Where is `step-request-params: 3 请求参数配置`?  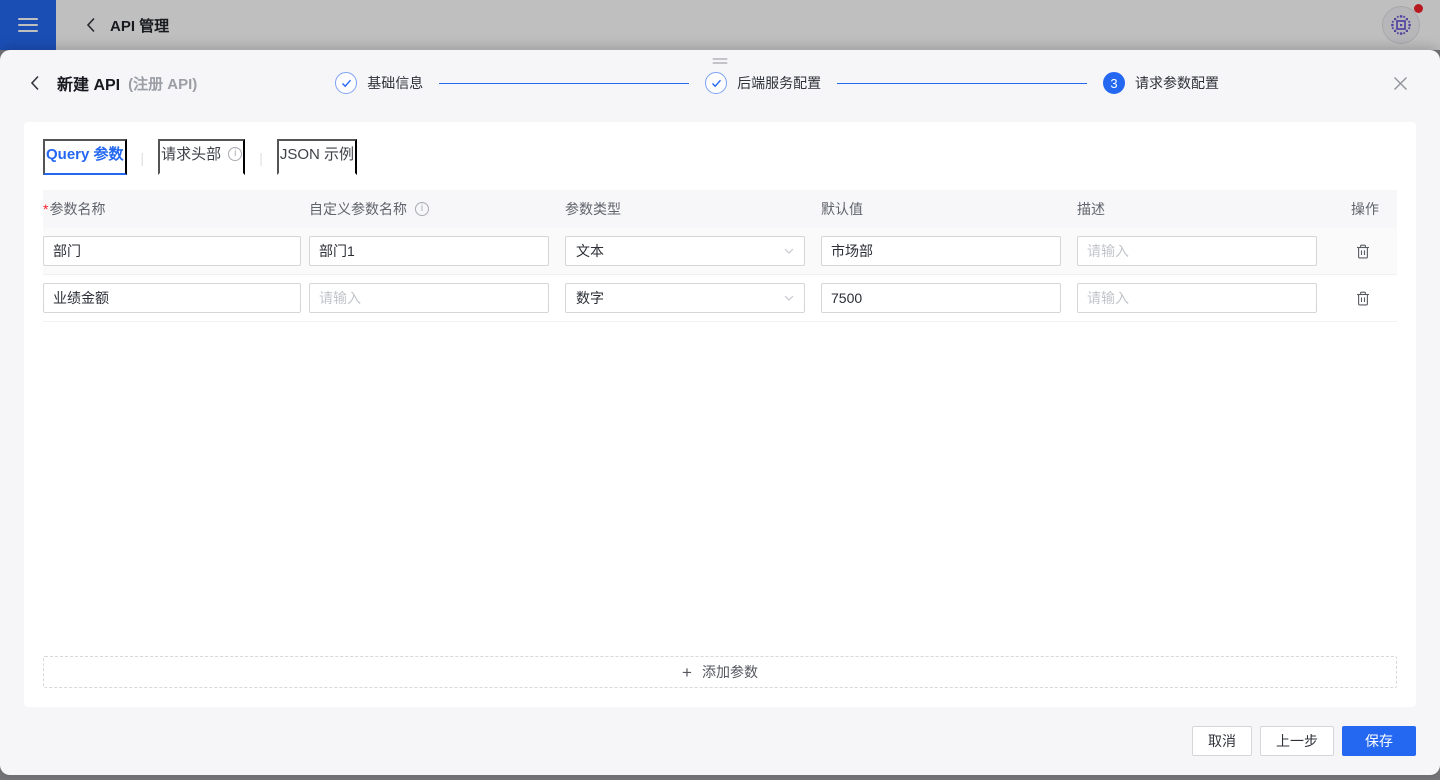 step-request-params: 3 请求参数配置 is located at coordinates (1161, 83).